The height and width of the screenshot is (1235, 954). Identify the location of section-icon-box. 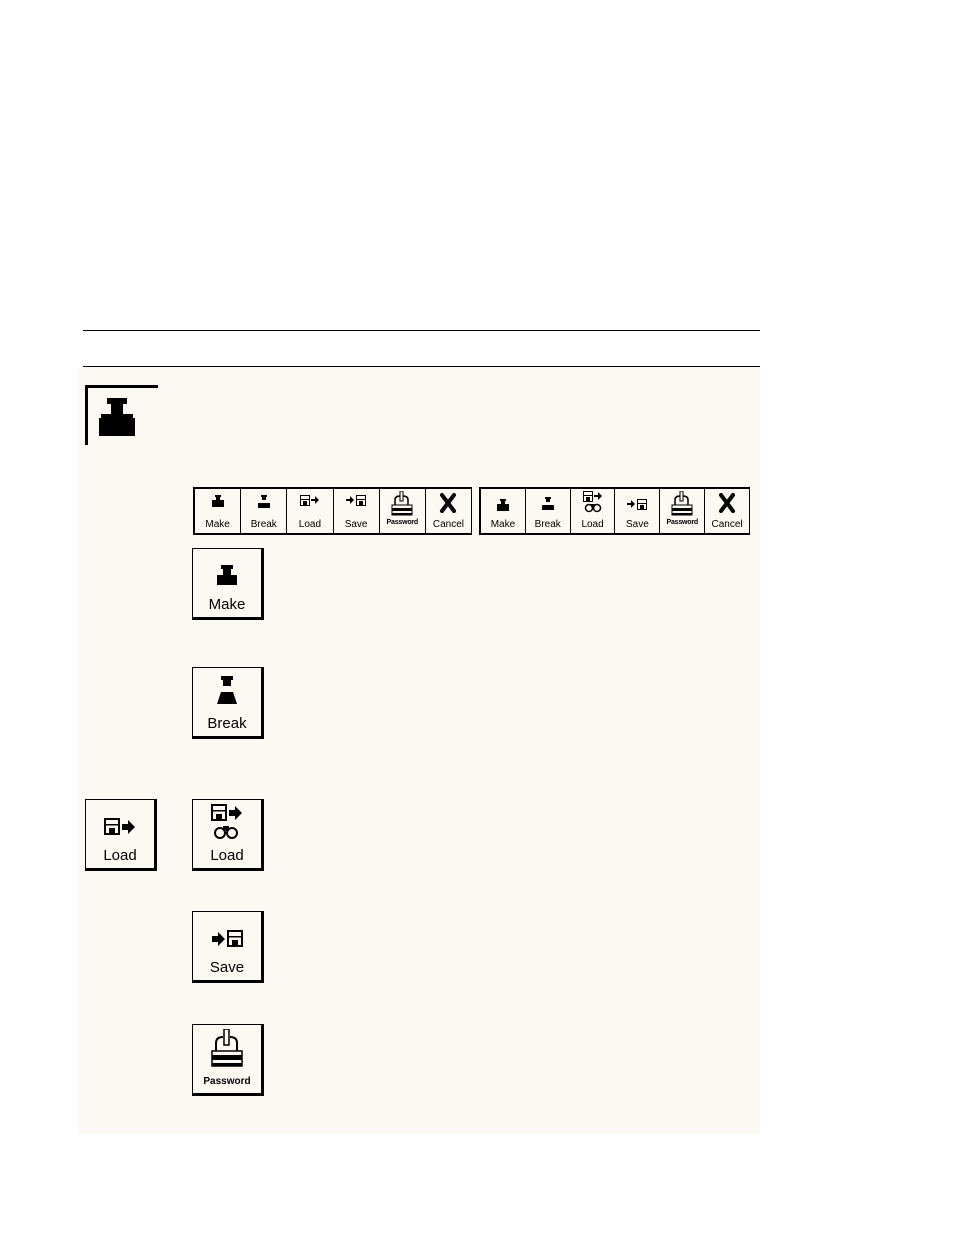
(121, 415).